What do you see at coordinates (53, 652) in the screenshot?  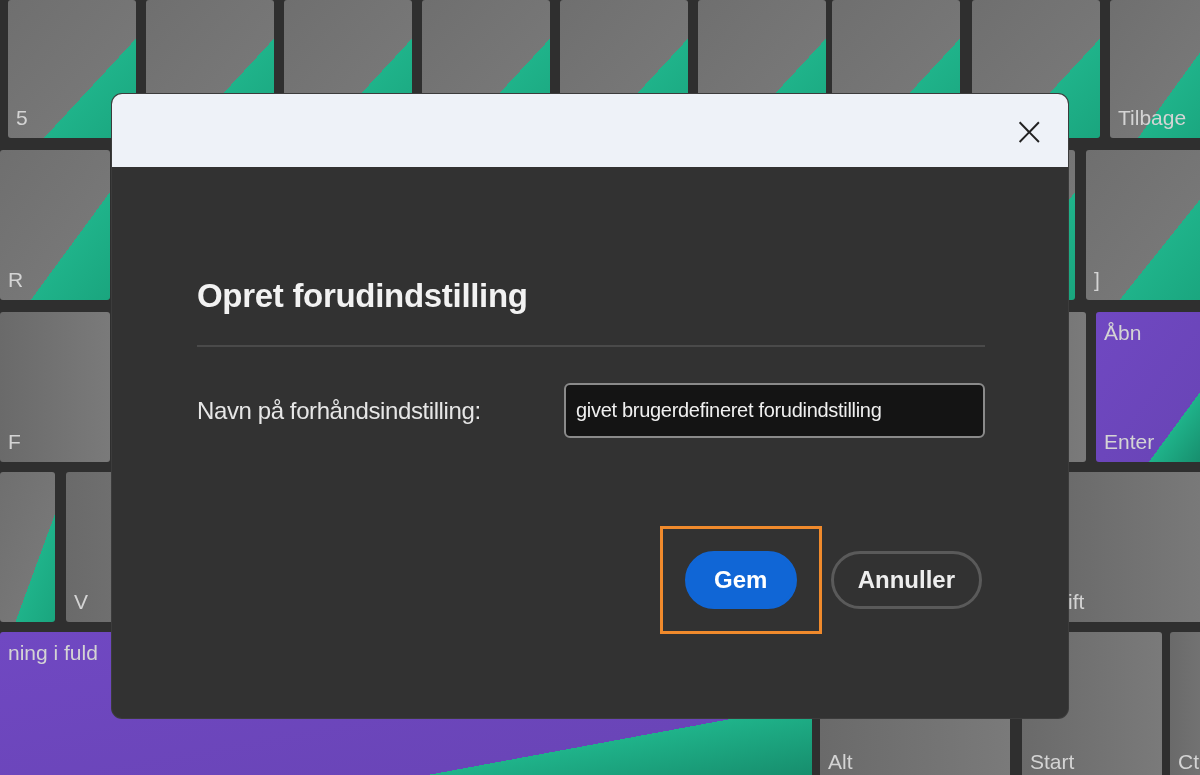 I see `key-label: ning i fuld` at bounding box center [53, 652].